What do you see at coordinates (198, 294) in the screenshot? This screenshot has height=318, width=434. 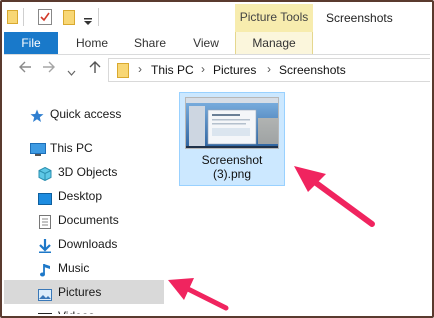 I see `annotation-arrow-pictures` at bounding box center [198, 294].